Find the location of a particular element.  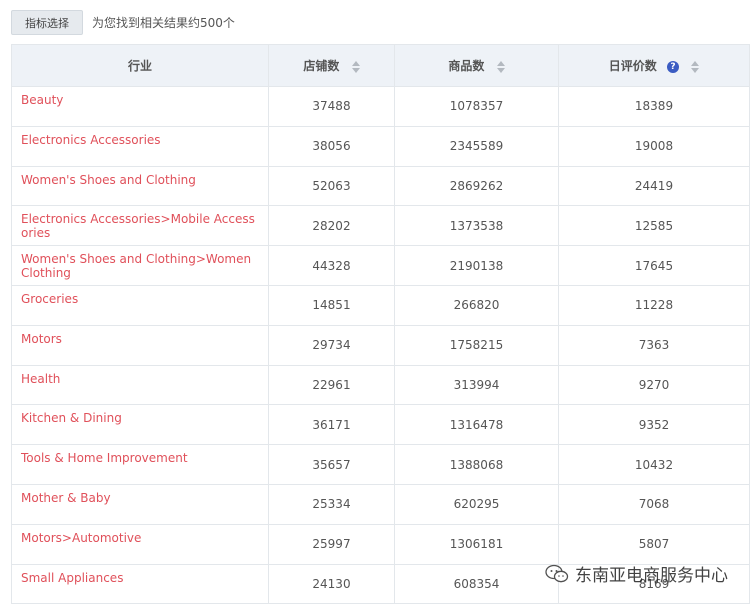

toolbar: 指标选择 为您找到相关结果约500个 is located at coordinates (123, 22).